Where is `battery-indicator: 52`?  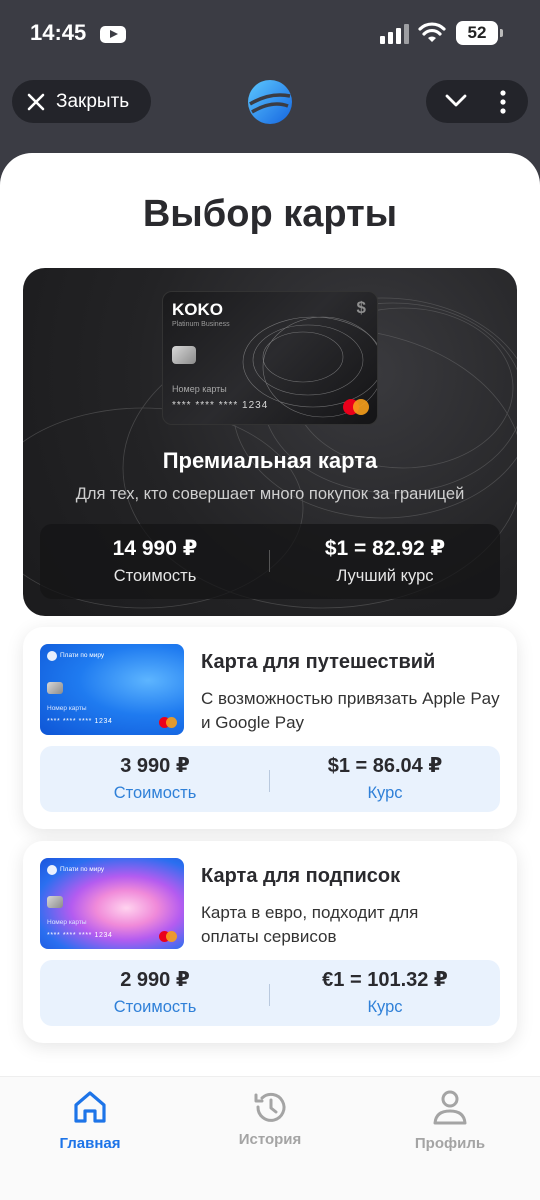 battery-indicator: 52 is located at coordinates (479, 33).